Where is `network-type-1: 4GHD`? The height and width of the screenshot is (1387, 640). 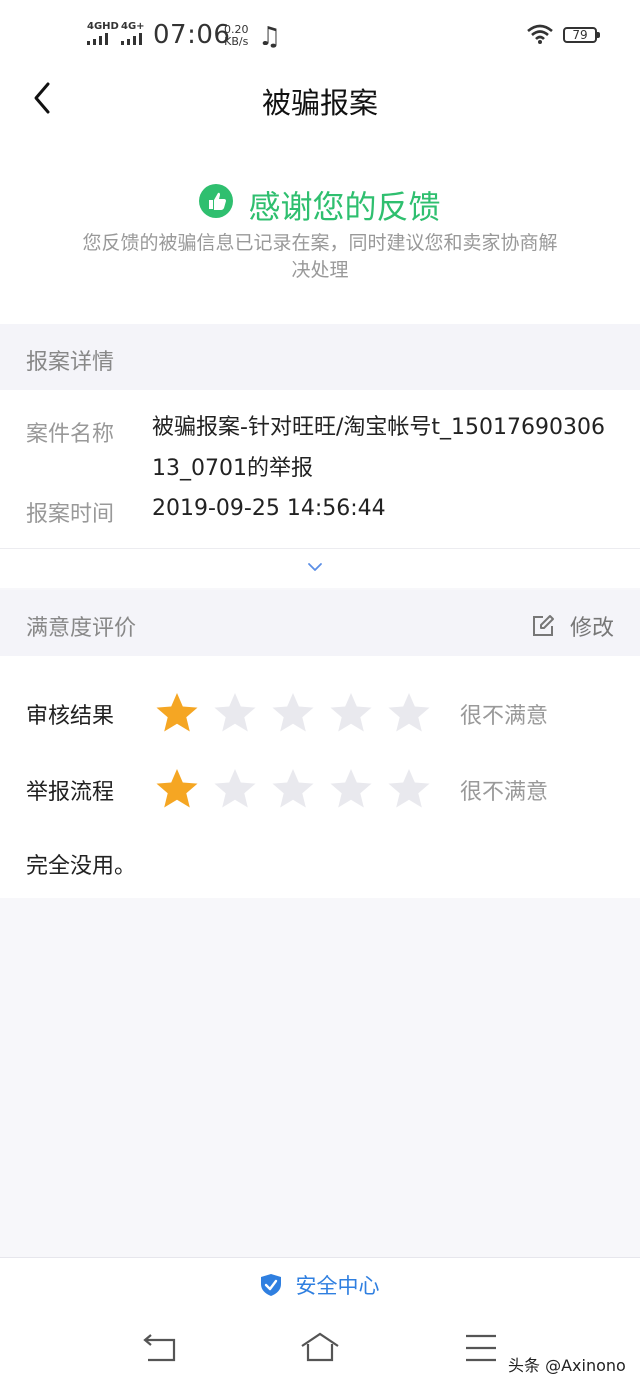 network-type-1: 4GHD is located at coordinates (103, 26).